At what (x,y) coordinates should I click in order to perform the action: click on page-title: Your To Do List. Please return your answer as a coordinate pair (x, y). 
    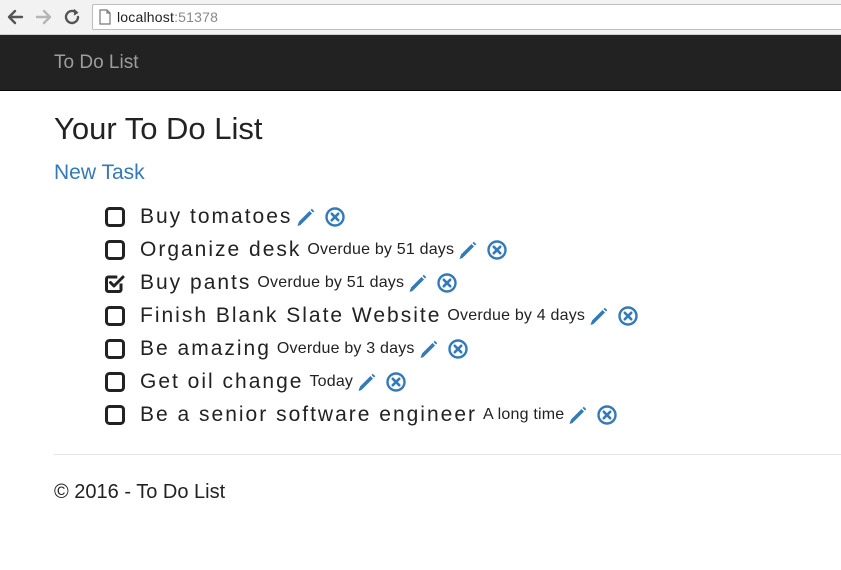
    Looking at the image, I should click on (158, 128).